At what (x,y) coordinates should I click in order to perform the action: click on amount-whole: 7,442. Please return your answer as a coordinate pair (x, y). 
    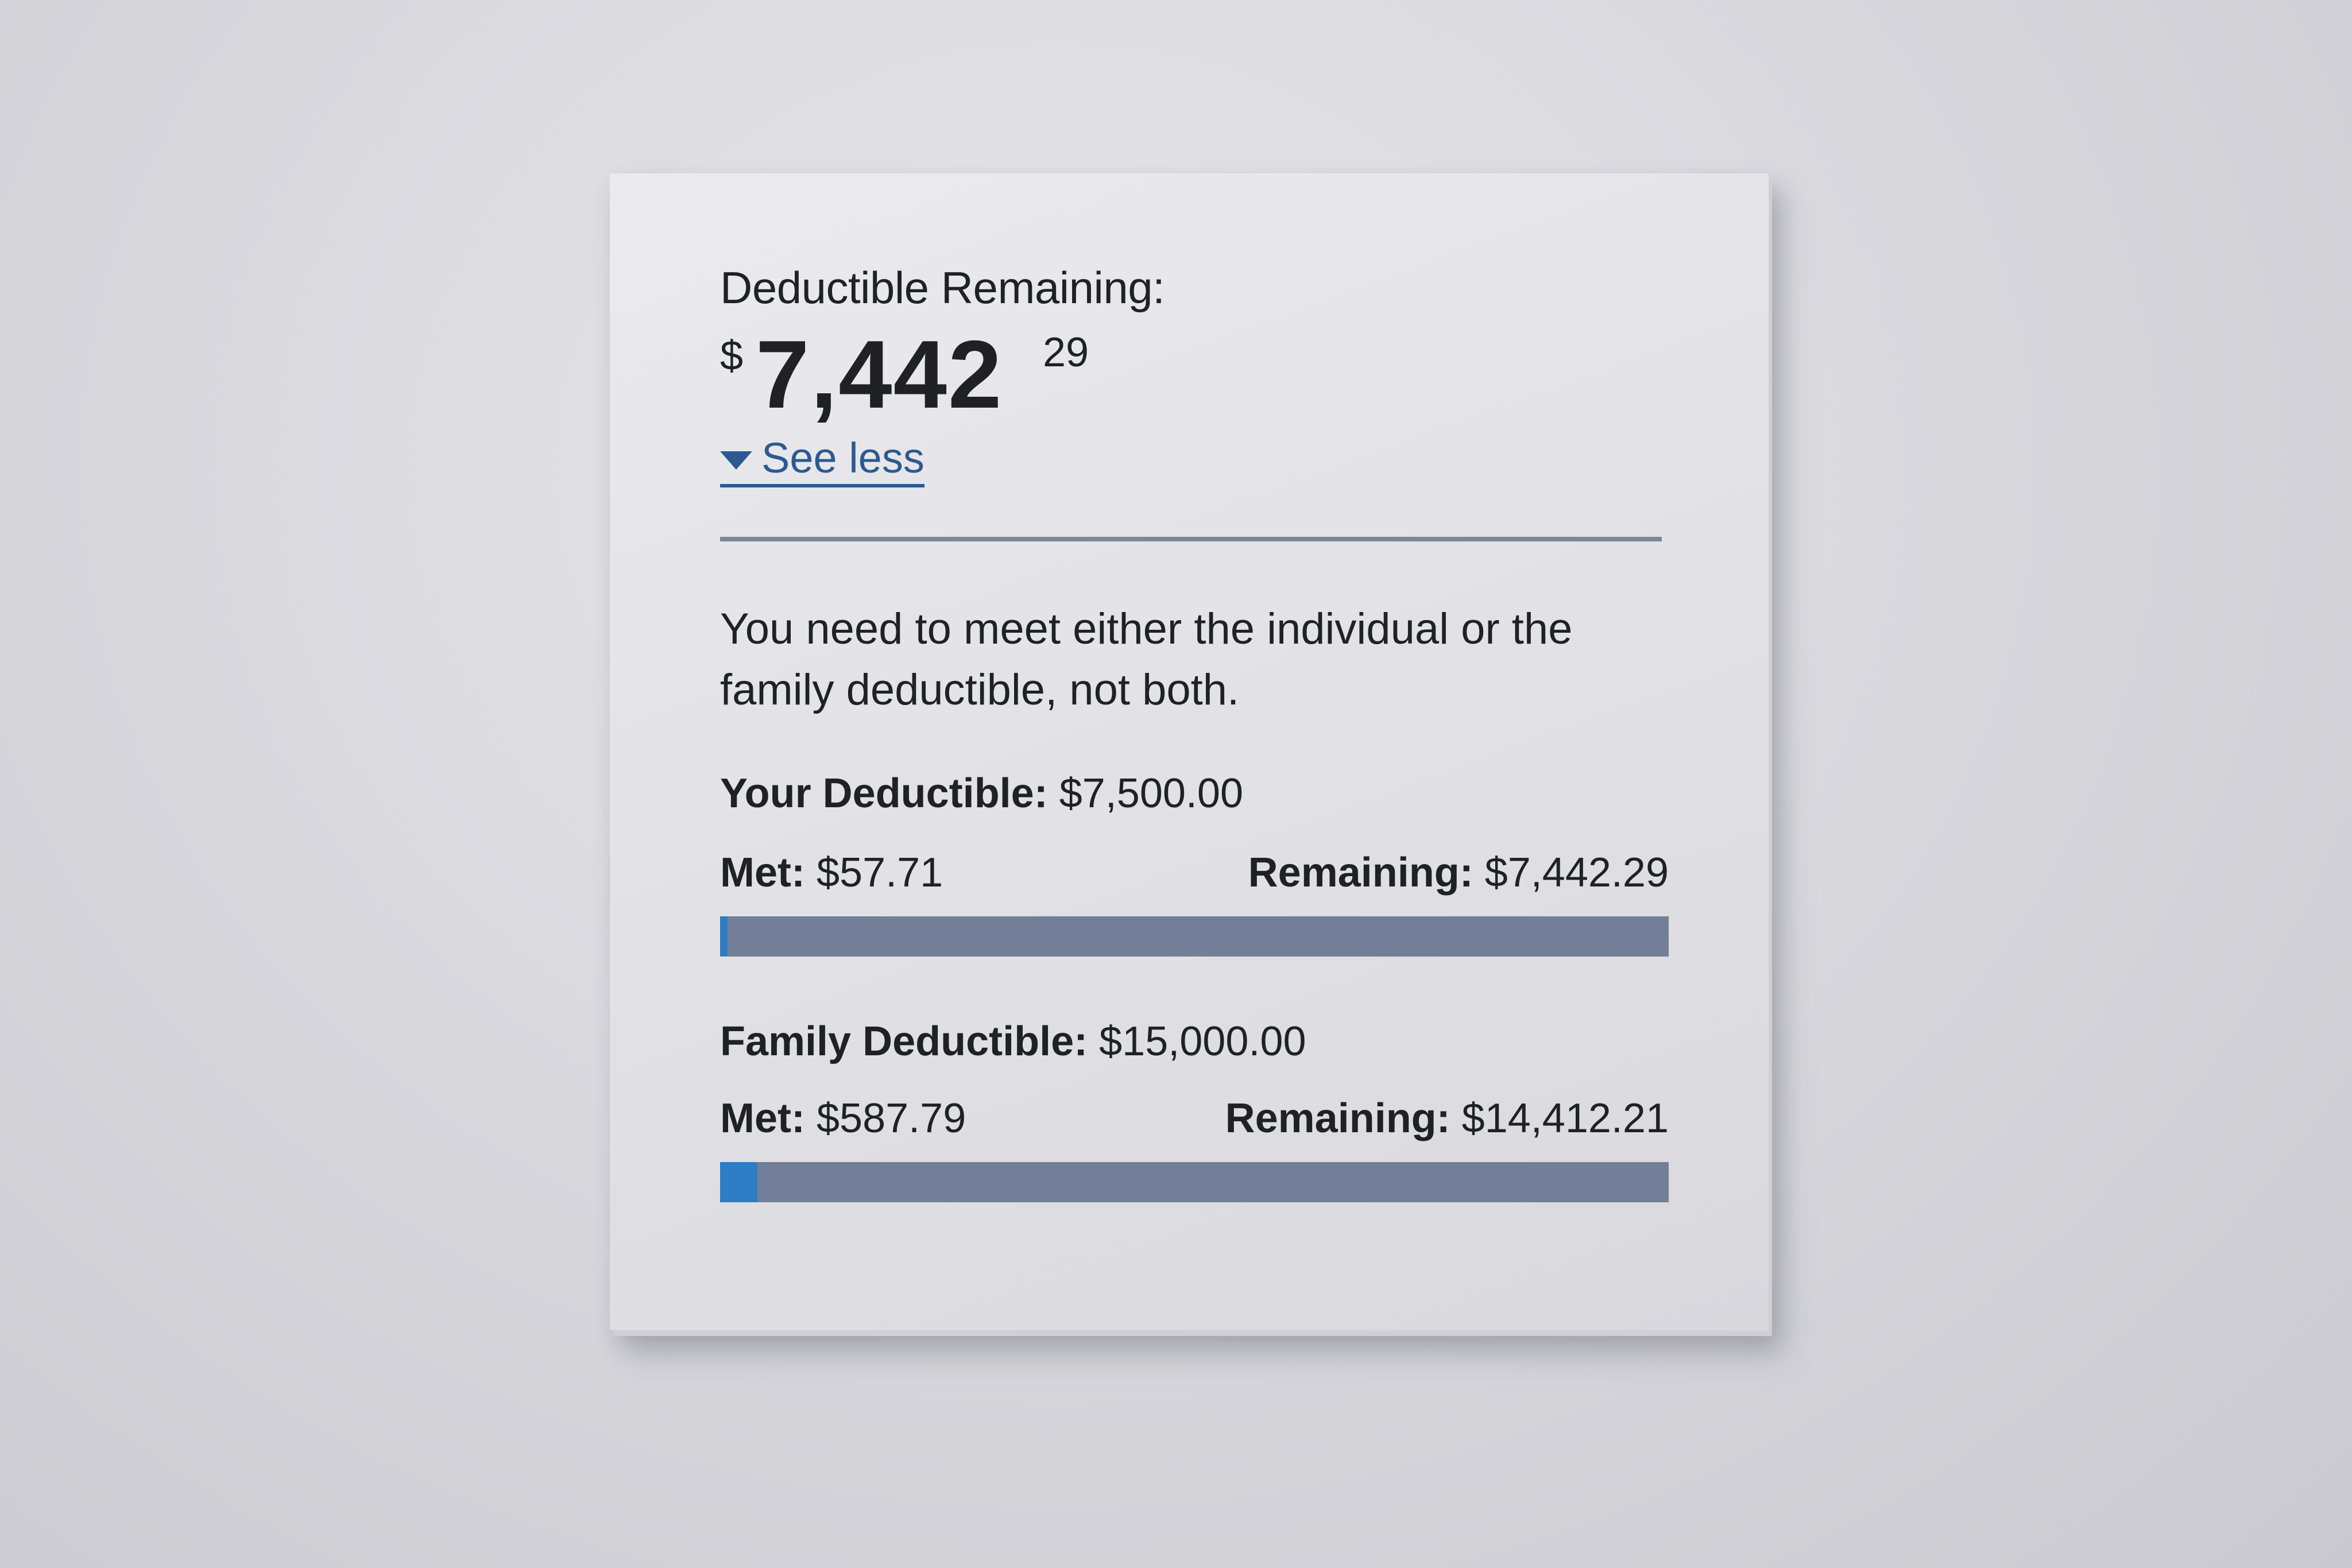
    Looking at the image, I should click on (879, 374).